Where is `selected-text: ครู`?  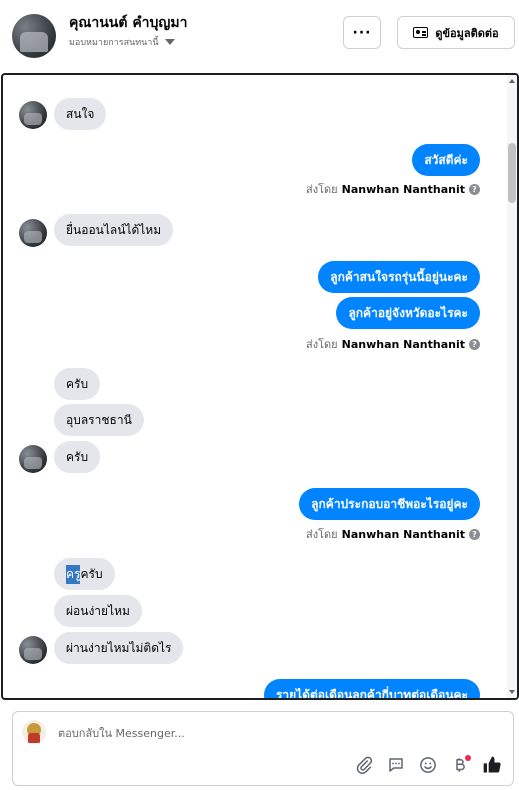 selected-text: ครู is located at coordinates (73, 574).